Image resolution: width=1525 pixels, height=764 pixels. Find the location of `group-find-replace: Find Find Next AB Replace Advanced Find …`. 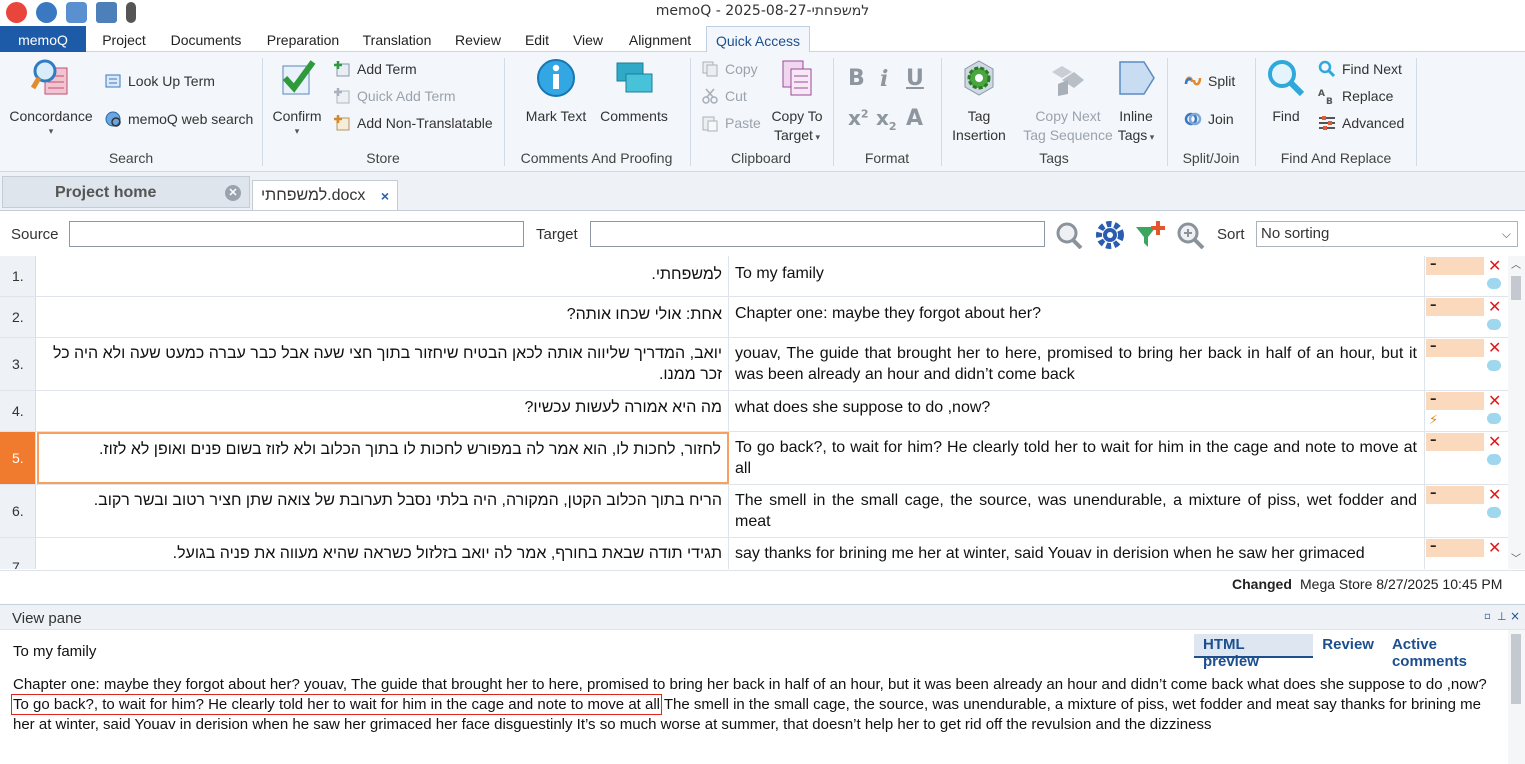

group-find-replace: Find Find Next AB Replace Advanced Find … is located at coordinates (1336, 111).